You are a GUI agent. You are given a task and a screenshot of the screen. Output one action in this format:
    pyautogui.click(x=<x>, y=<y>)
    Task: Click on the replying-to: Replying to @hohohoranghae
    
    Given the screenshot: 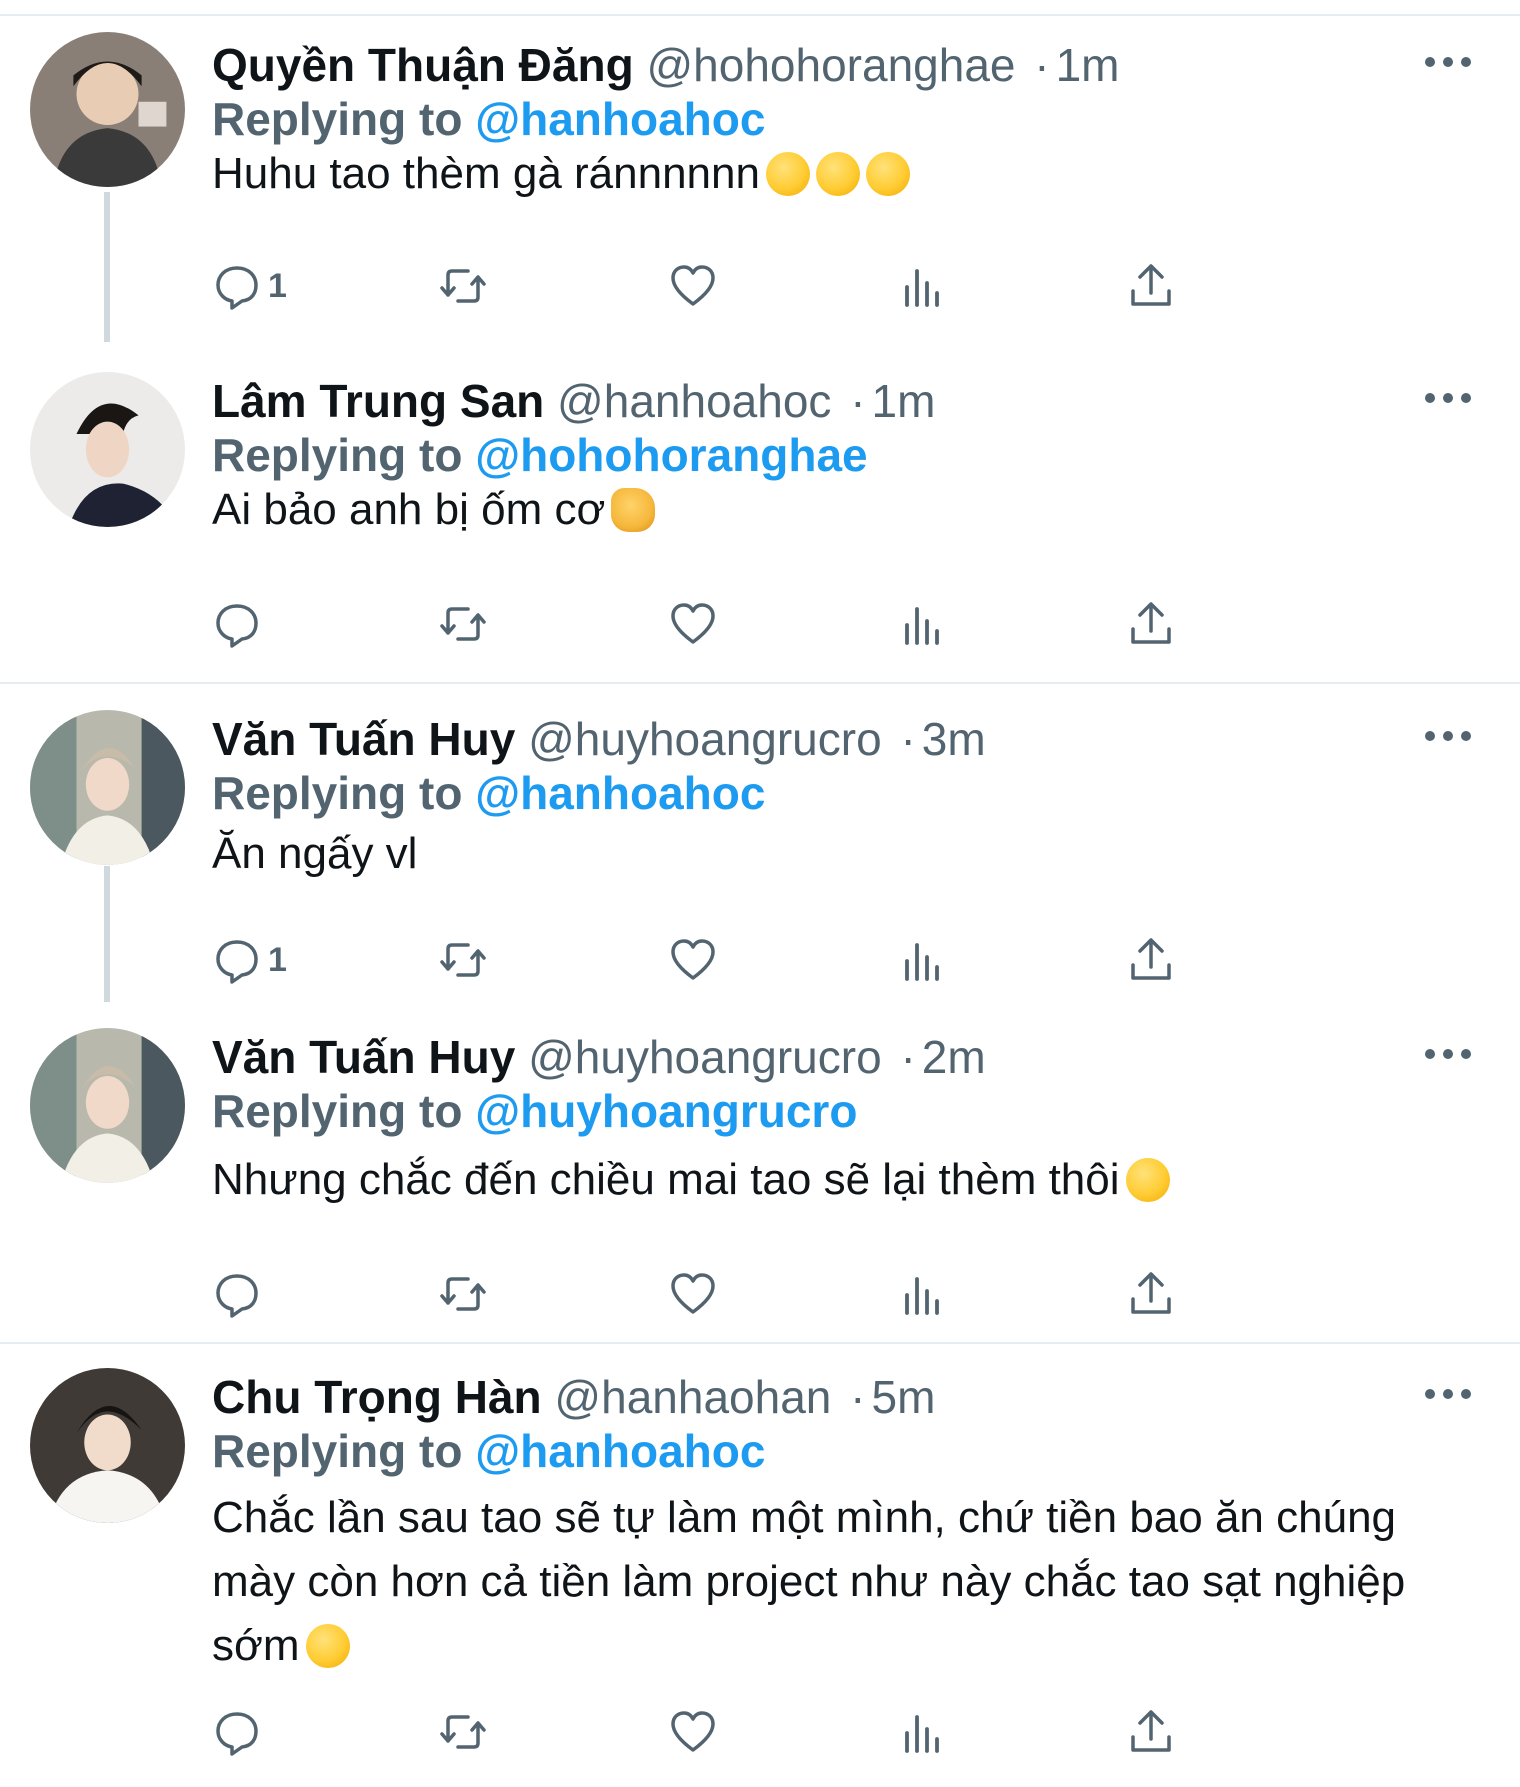 What is the action you would take?
    pyautogui.click(x=540, y=455)
    